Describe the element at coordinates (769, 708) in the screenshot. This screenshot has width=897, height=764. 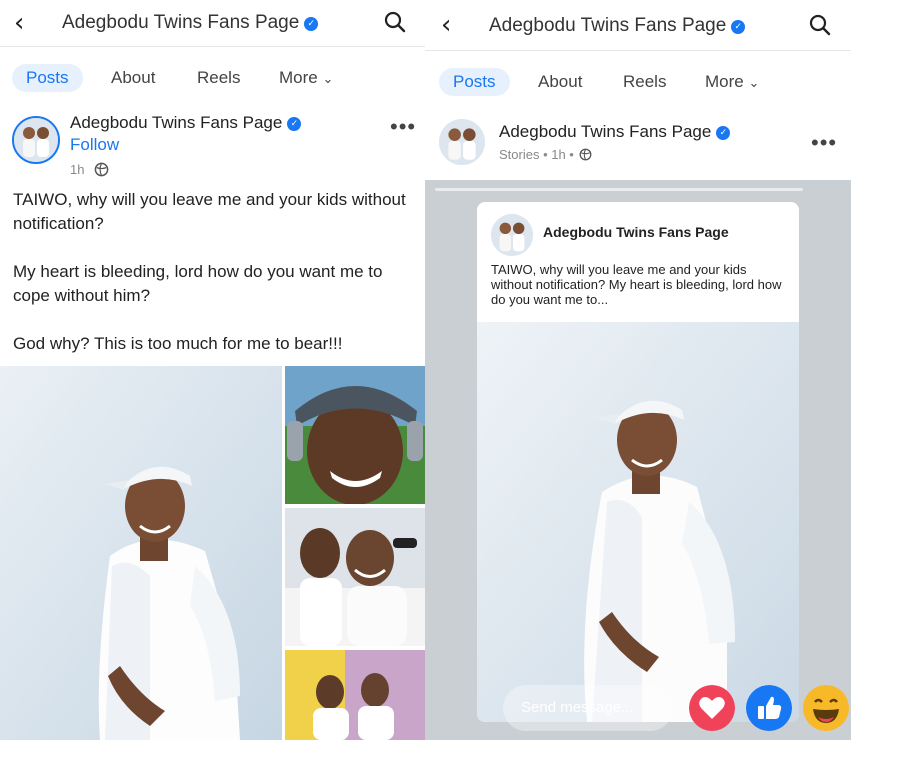
I see `thumbs-up-reaction-icon` at that location.